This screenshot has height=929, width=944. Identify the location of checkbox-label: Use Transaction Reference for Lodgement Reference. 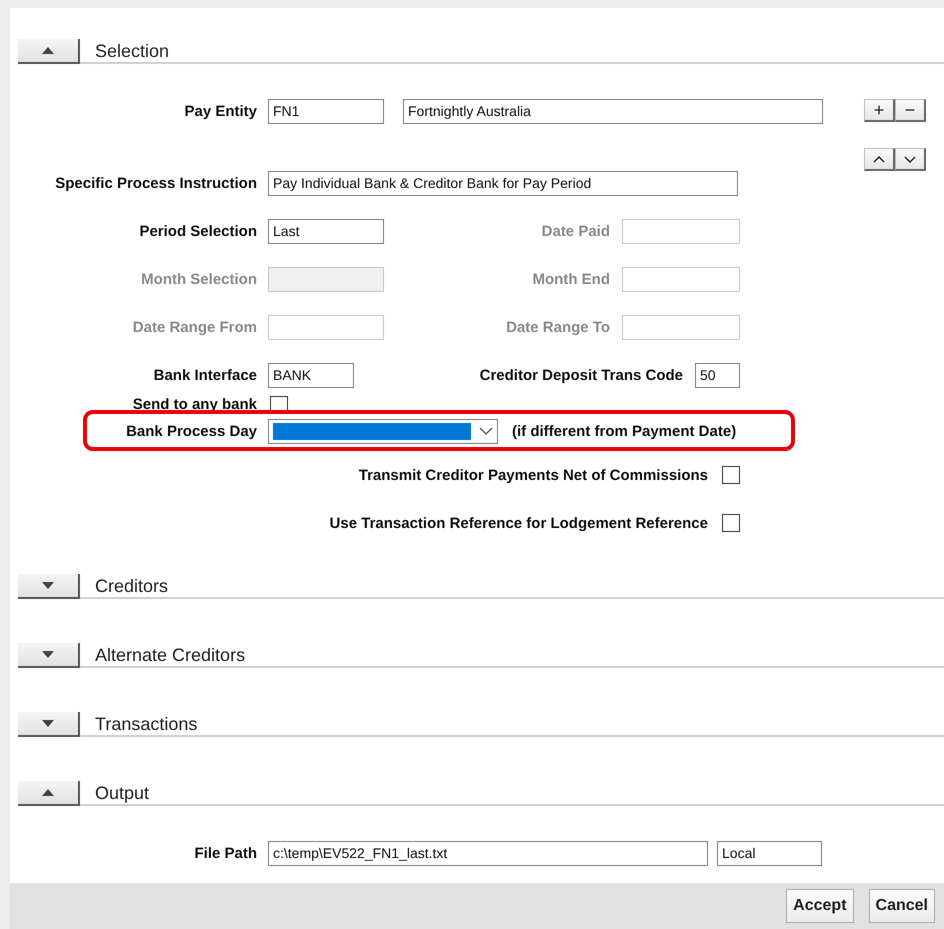
(519, 523).